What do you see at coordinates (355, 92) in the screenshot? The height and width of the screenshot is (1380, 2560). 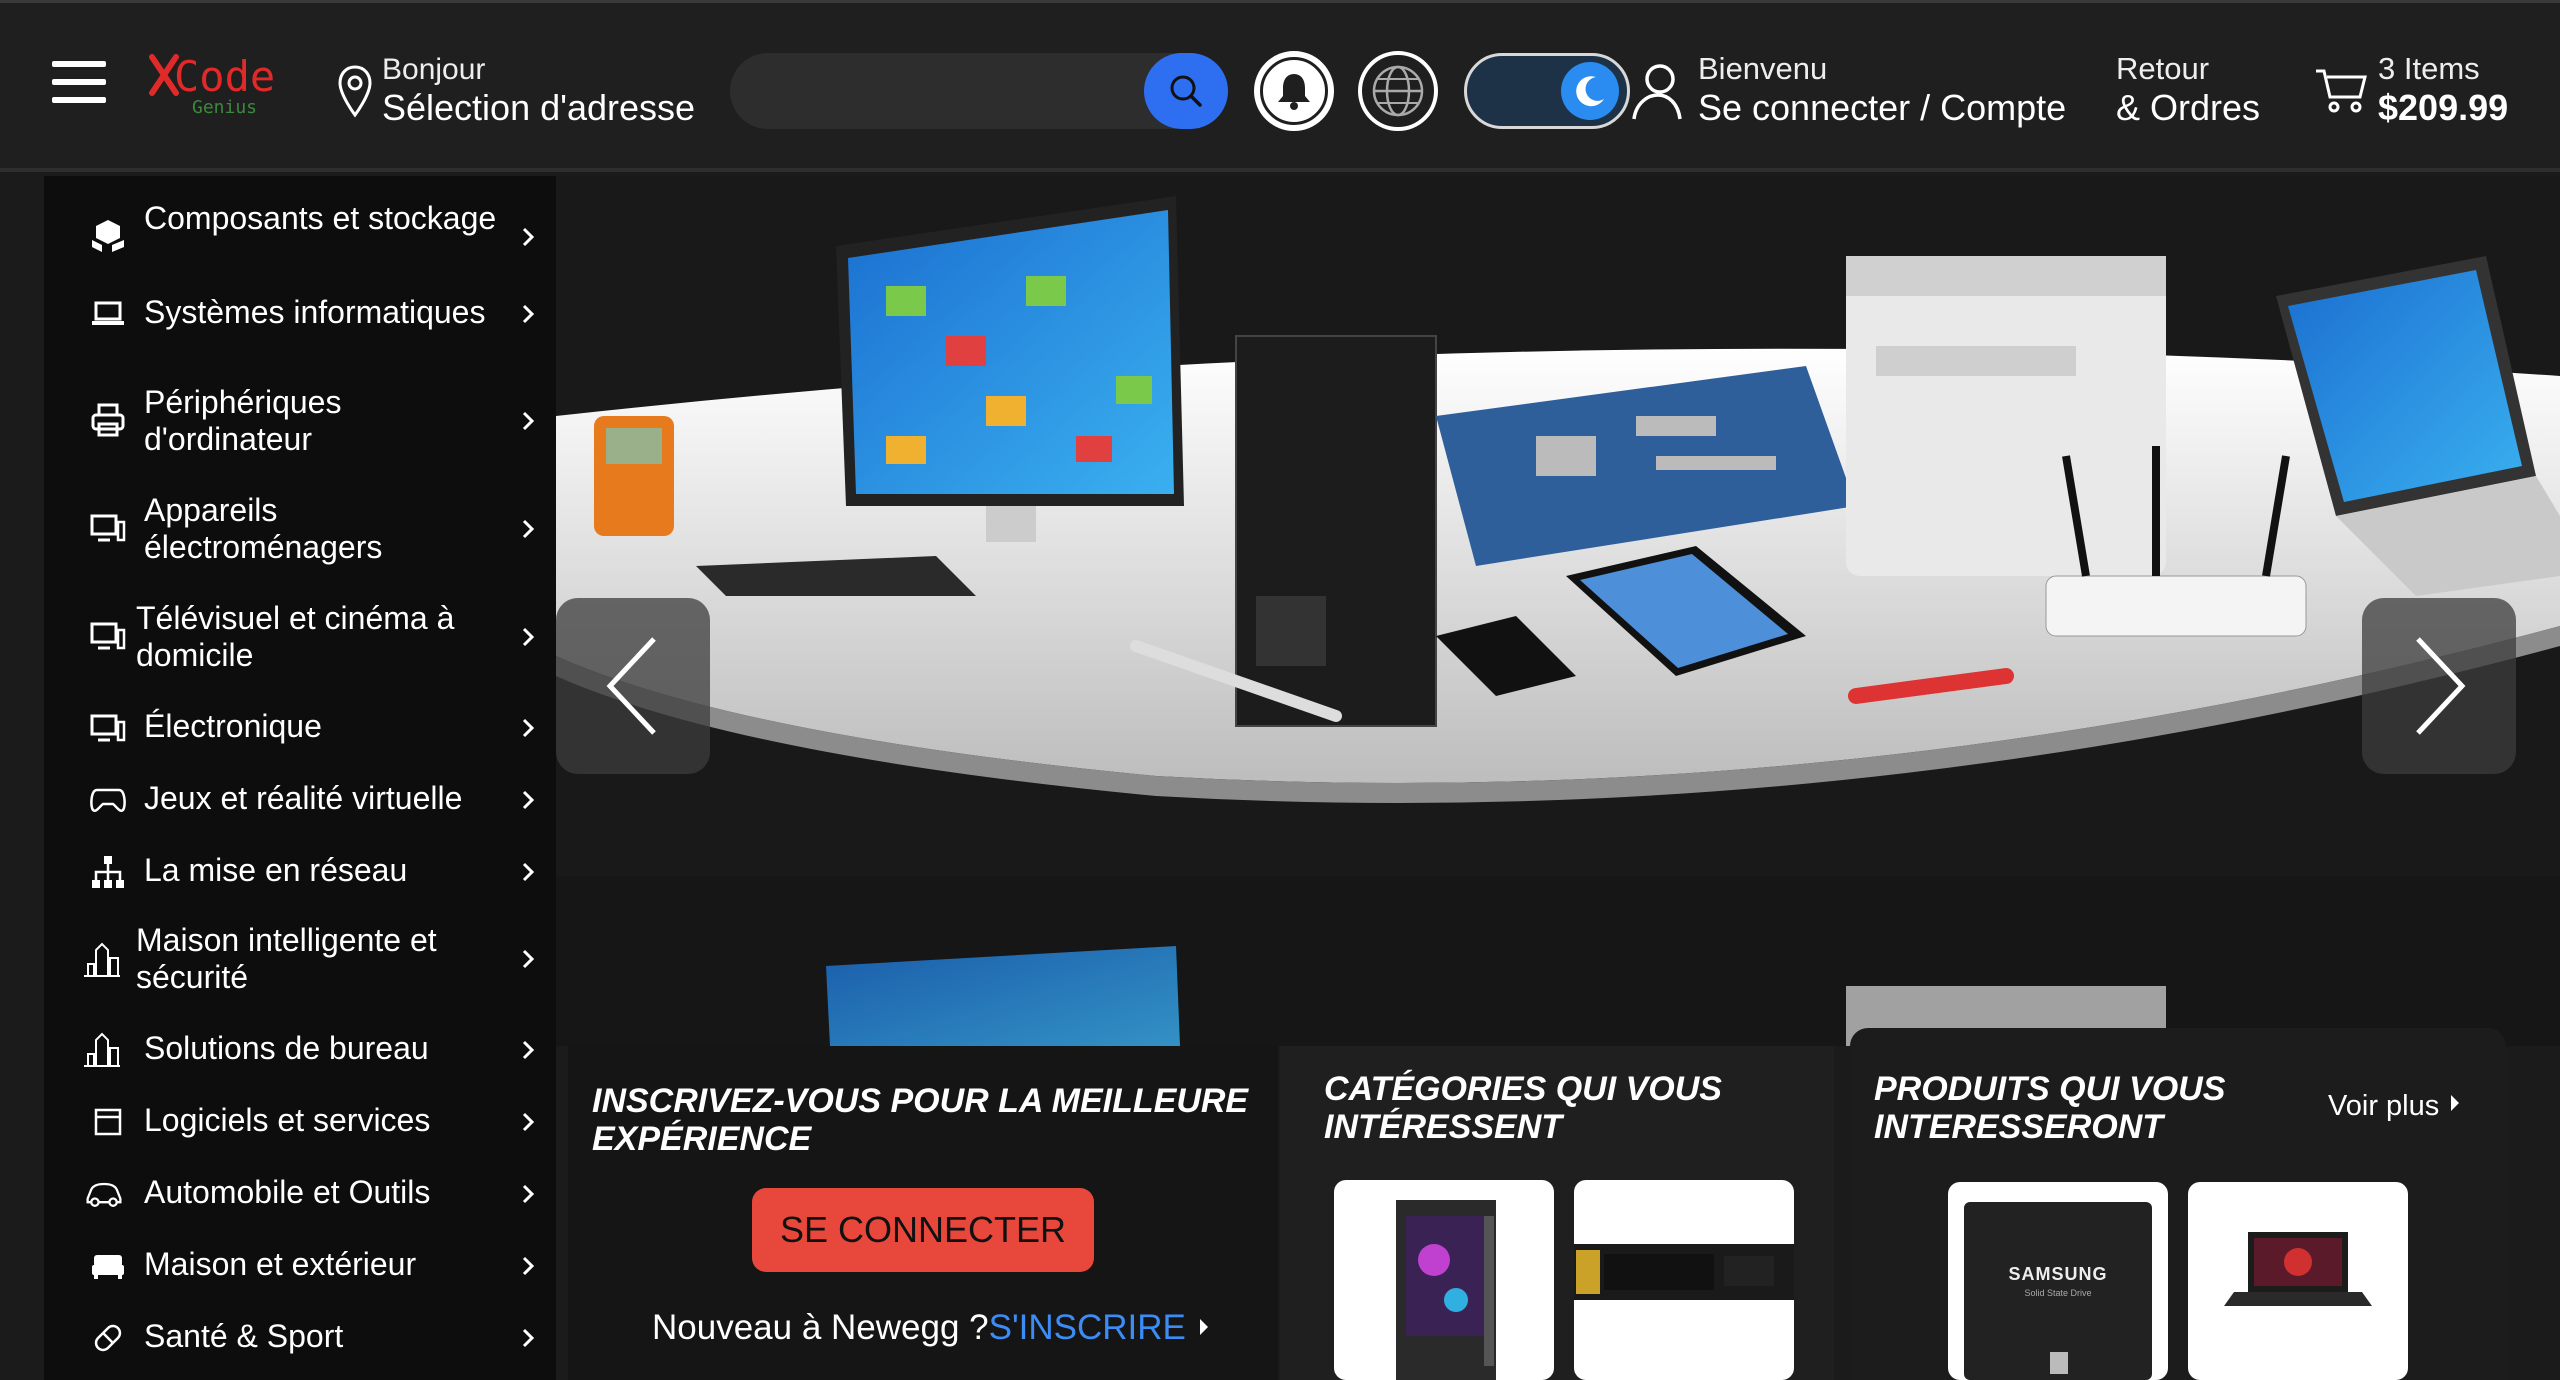 I see `location-pin-icon` at bounding box center [355, 92].